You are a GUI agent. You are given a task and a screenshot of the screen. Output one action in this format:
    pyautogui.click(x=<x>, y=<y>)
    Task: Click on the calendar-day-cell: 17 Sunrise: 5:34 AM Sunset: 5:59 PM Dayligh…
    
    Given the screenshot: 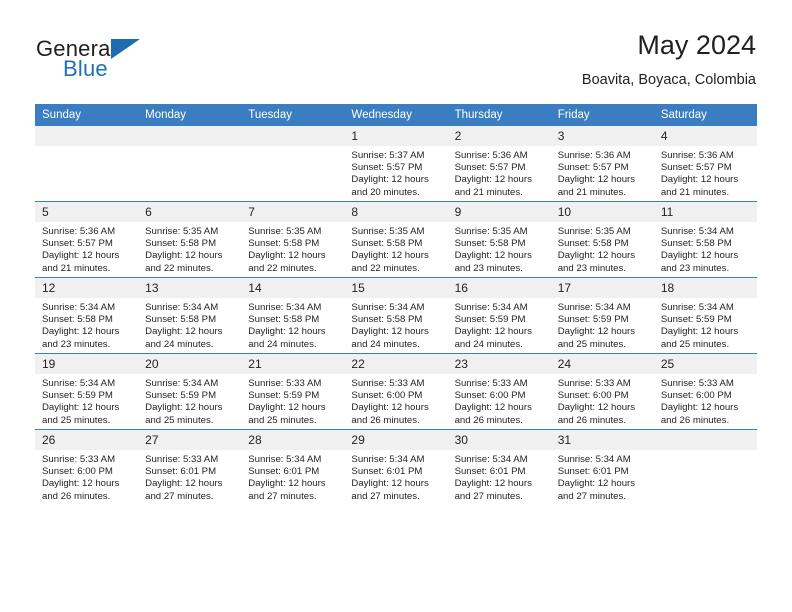 What is the action you would take?
    pyautogui.click(x=602, y=315)
    